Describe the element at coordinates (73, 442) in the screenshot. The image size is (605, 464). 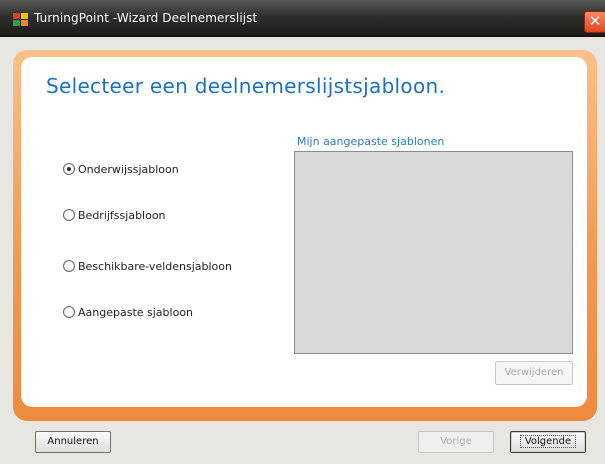
I see `cancel-button: Annuleren` at that location.